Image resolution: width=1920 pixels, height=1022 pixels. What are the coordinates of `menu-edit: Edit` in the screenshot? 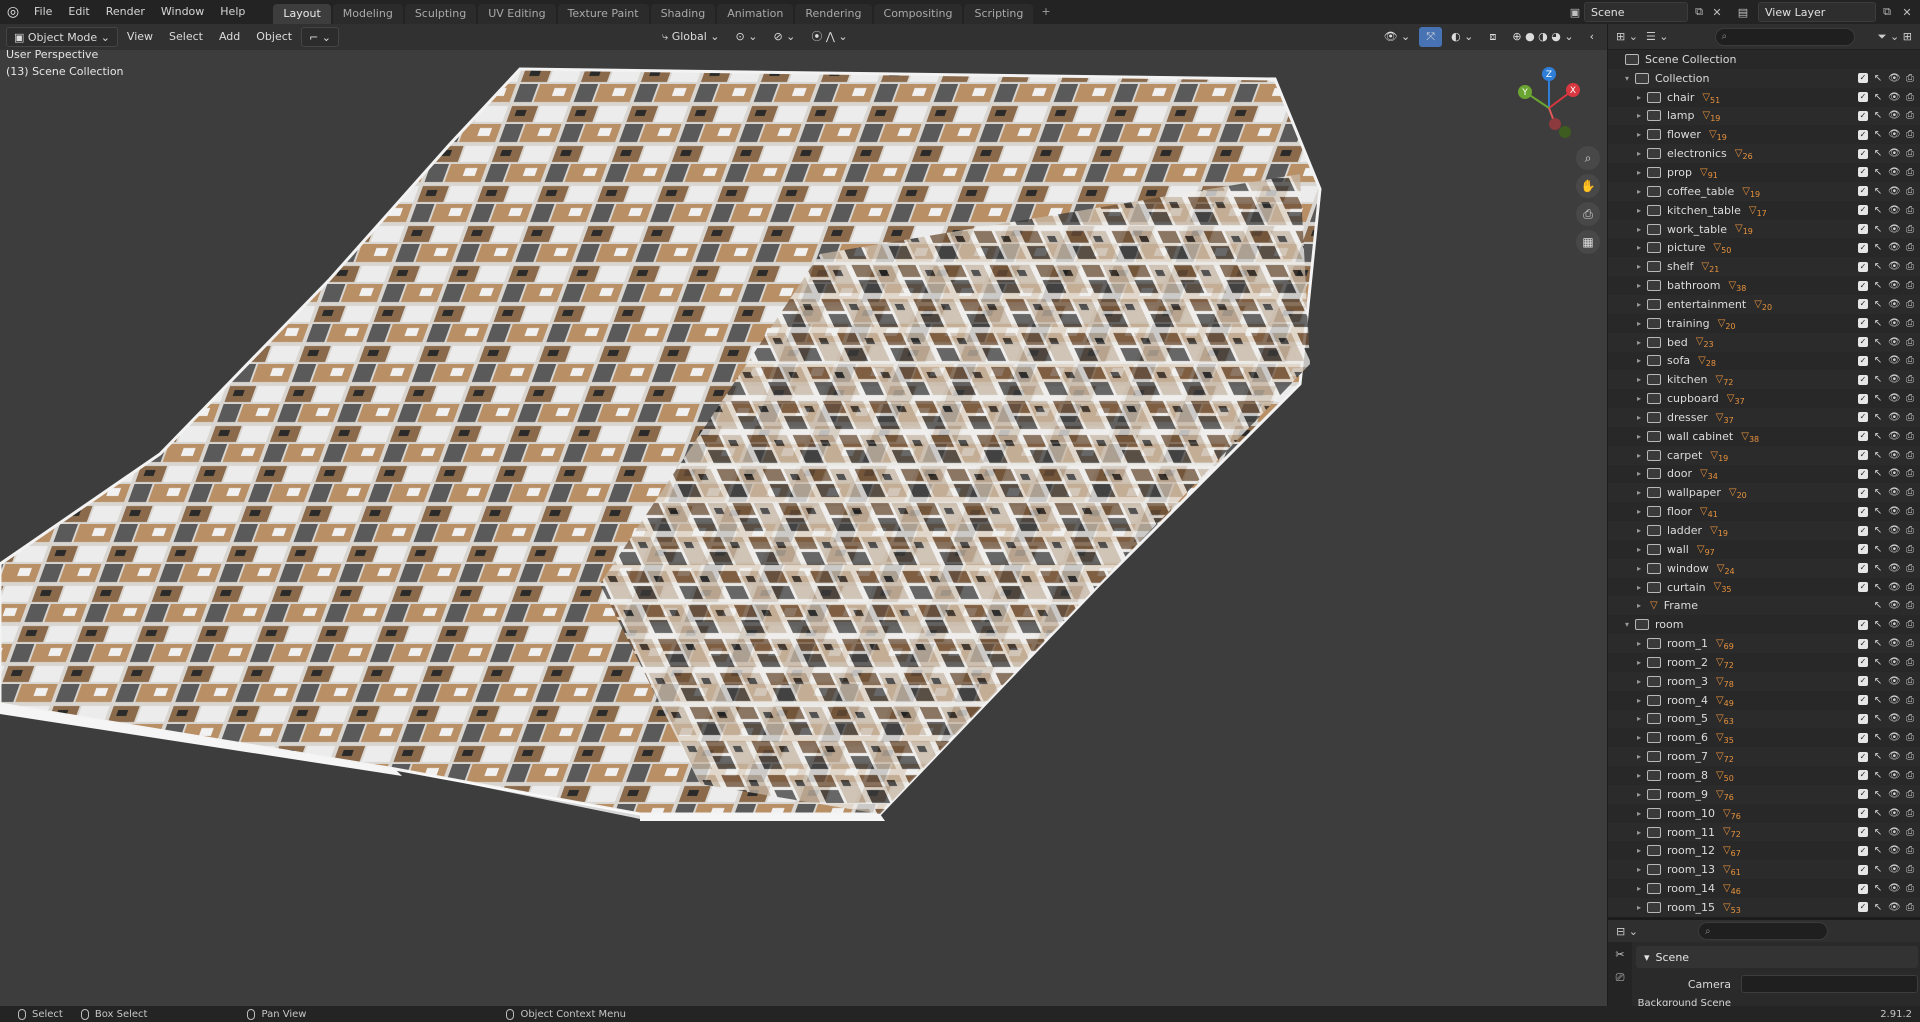 It's located at (78, 12).